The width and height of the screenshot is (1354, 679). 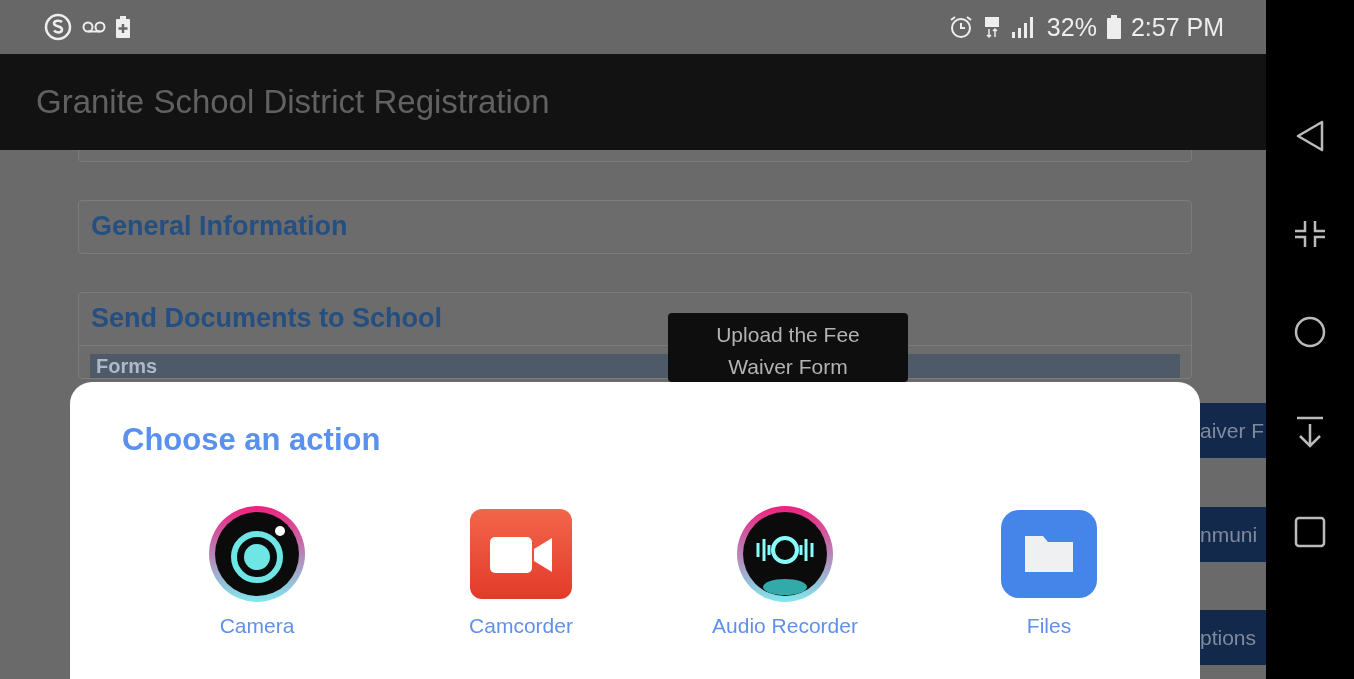 What do you see at coordinates (1310, 432) in the screenshot?
I see `download-icon` at bounding box center [1310, 432].